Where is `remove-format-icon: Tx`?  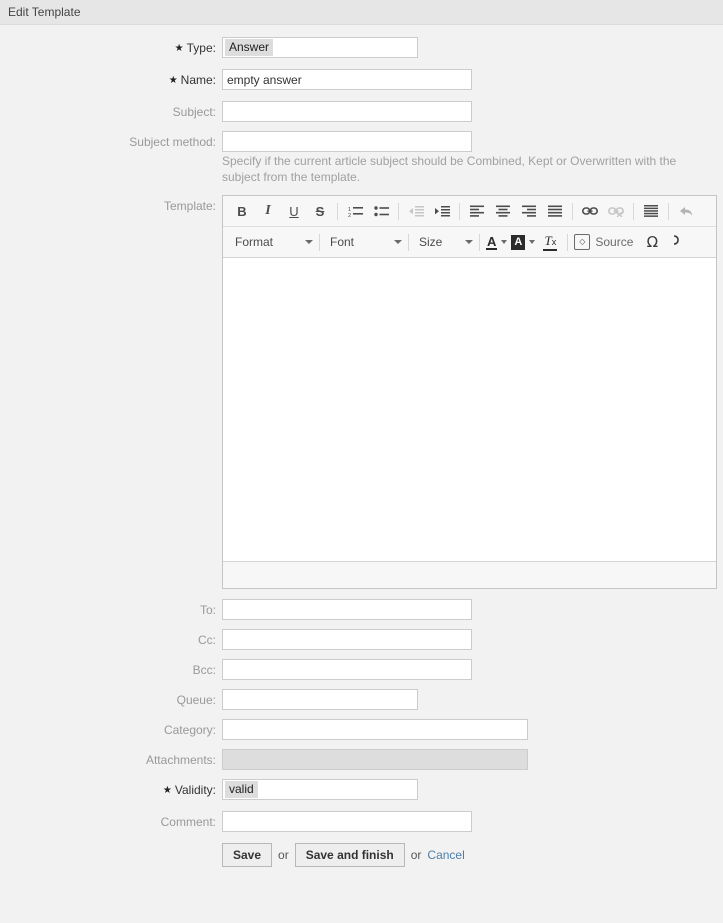
remove-format-icon: Tx is located at coordinates (550, 242).